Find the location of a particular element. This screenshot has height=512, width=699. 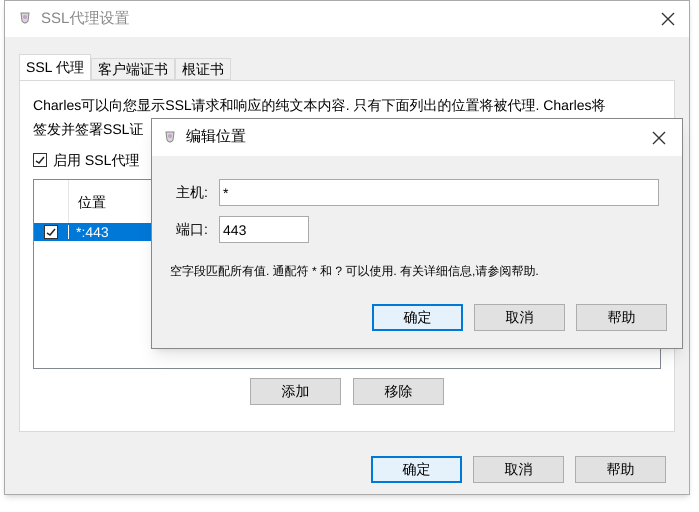

tab: 客户端证书 is located at coordinates (132, 69).